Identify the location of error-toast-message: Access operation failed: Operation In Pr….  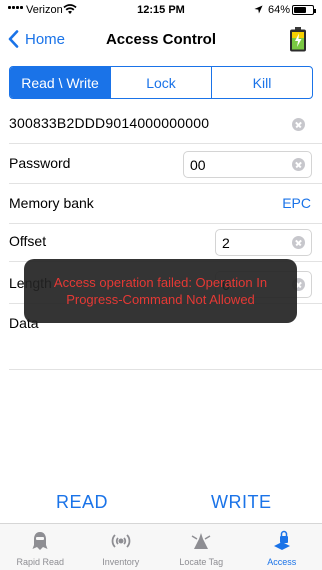
(160, 291).